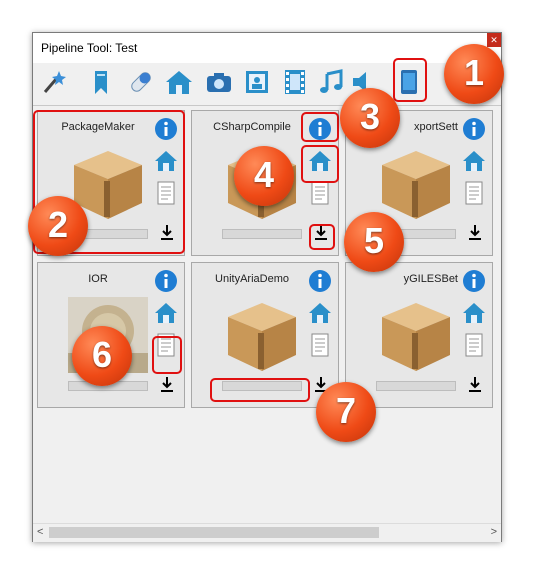 The width and height of the screenshot is (535, 573). I want to click on tile-name: CSharpCompile, so click(252, 127).